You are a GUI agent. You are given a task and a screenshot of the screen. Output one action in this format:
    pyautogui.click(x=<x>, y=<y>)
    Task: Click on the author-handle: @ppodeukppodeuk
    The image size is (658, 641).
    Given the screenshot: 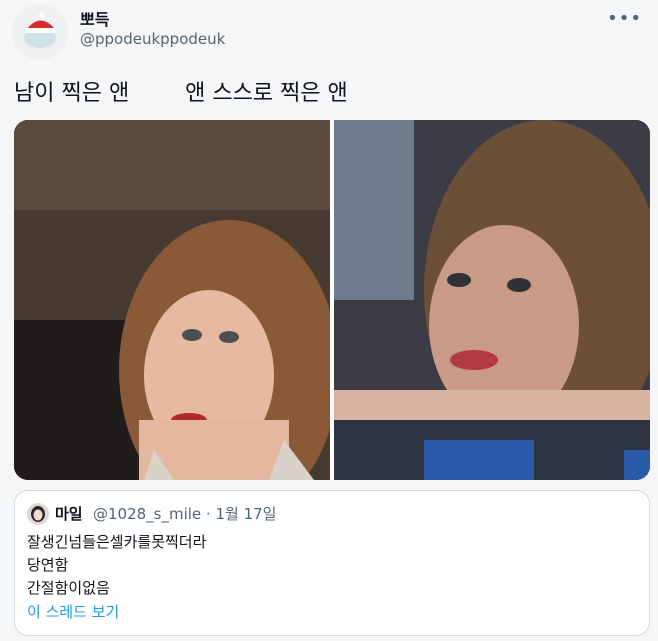 What is the action you would take?
    pyautogui.click(x=152, y=39)
    